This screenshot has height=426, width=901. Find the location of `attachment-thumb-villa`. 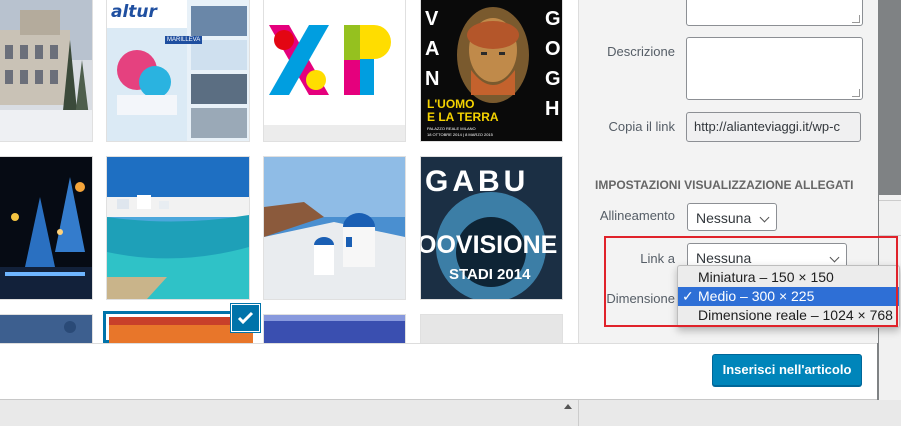

attachment-thumb-villa is located at coordinates (46, 70).